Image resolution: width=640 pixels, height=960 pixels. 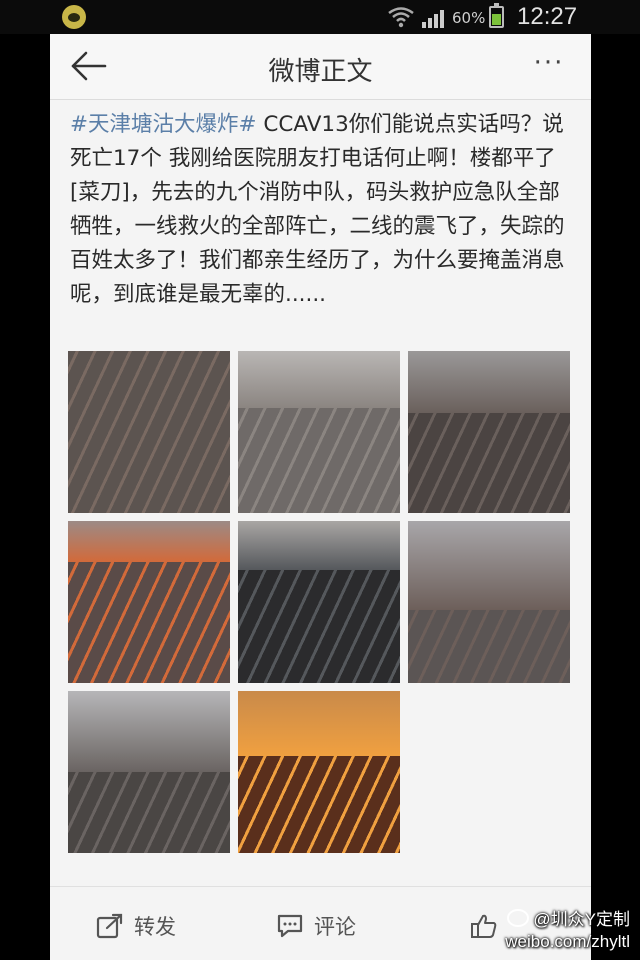 I want to click on status-time: 12:27, so click(x=547, y=16).